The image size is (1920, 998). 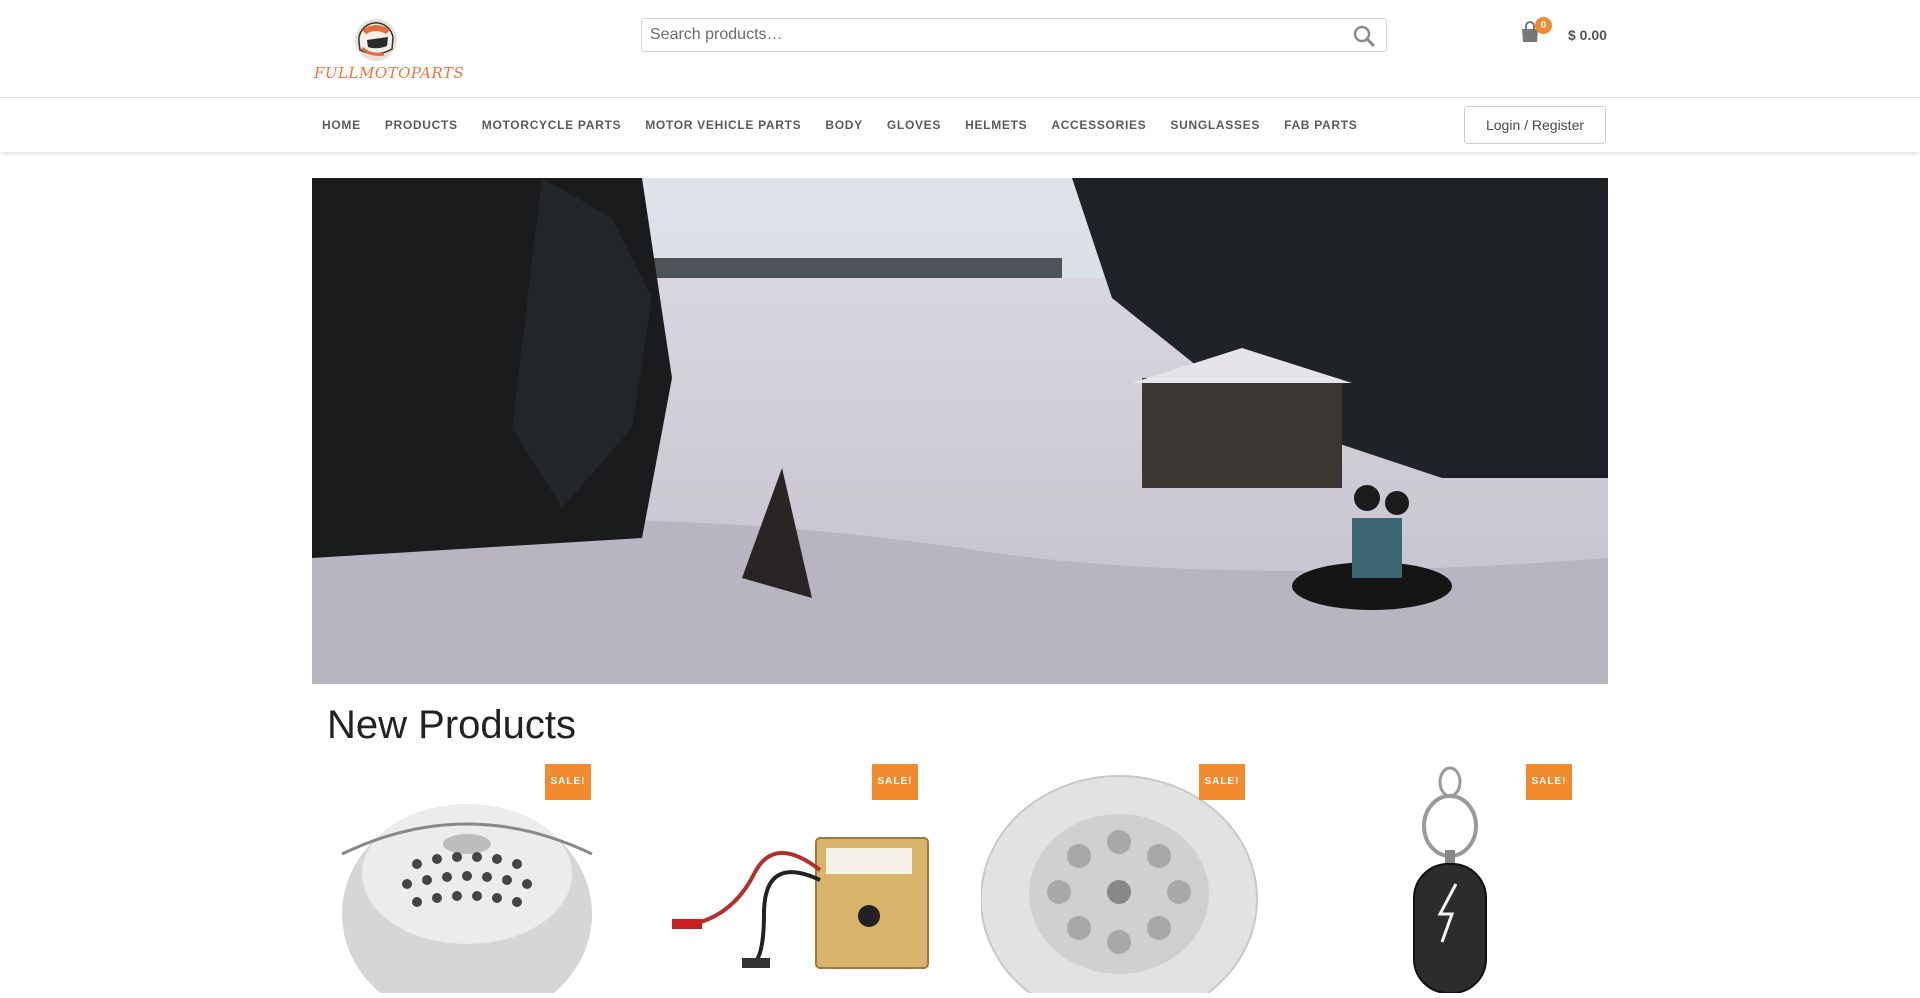 I want to click on site-logo: FULLMOTOPARTS, so click(x=388, y=51).